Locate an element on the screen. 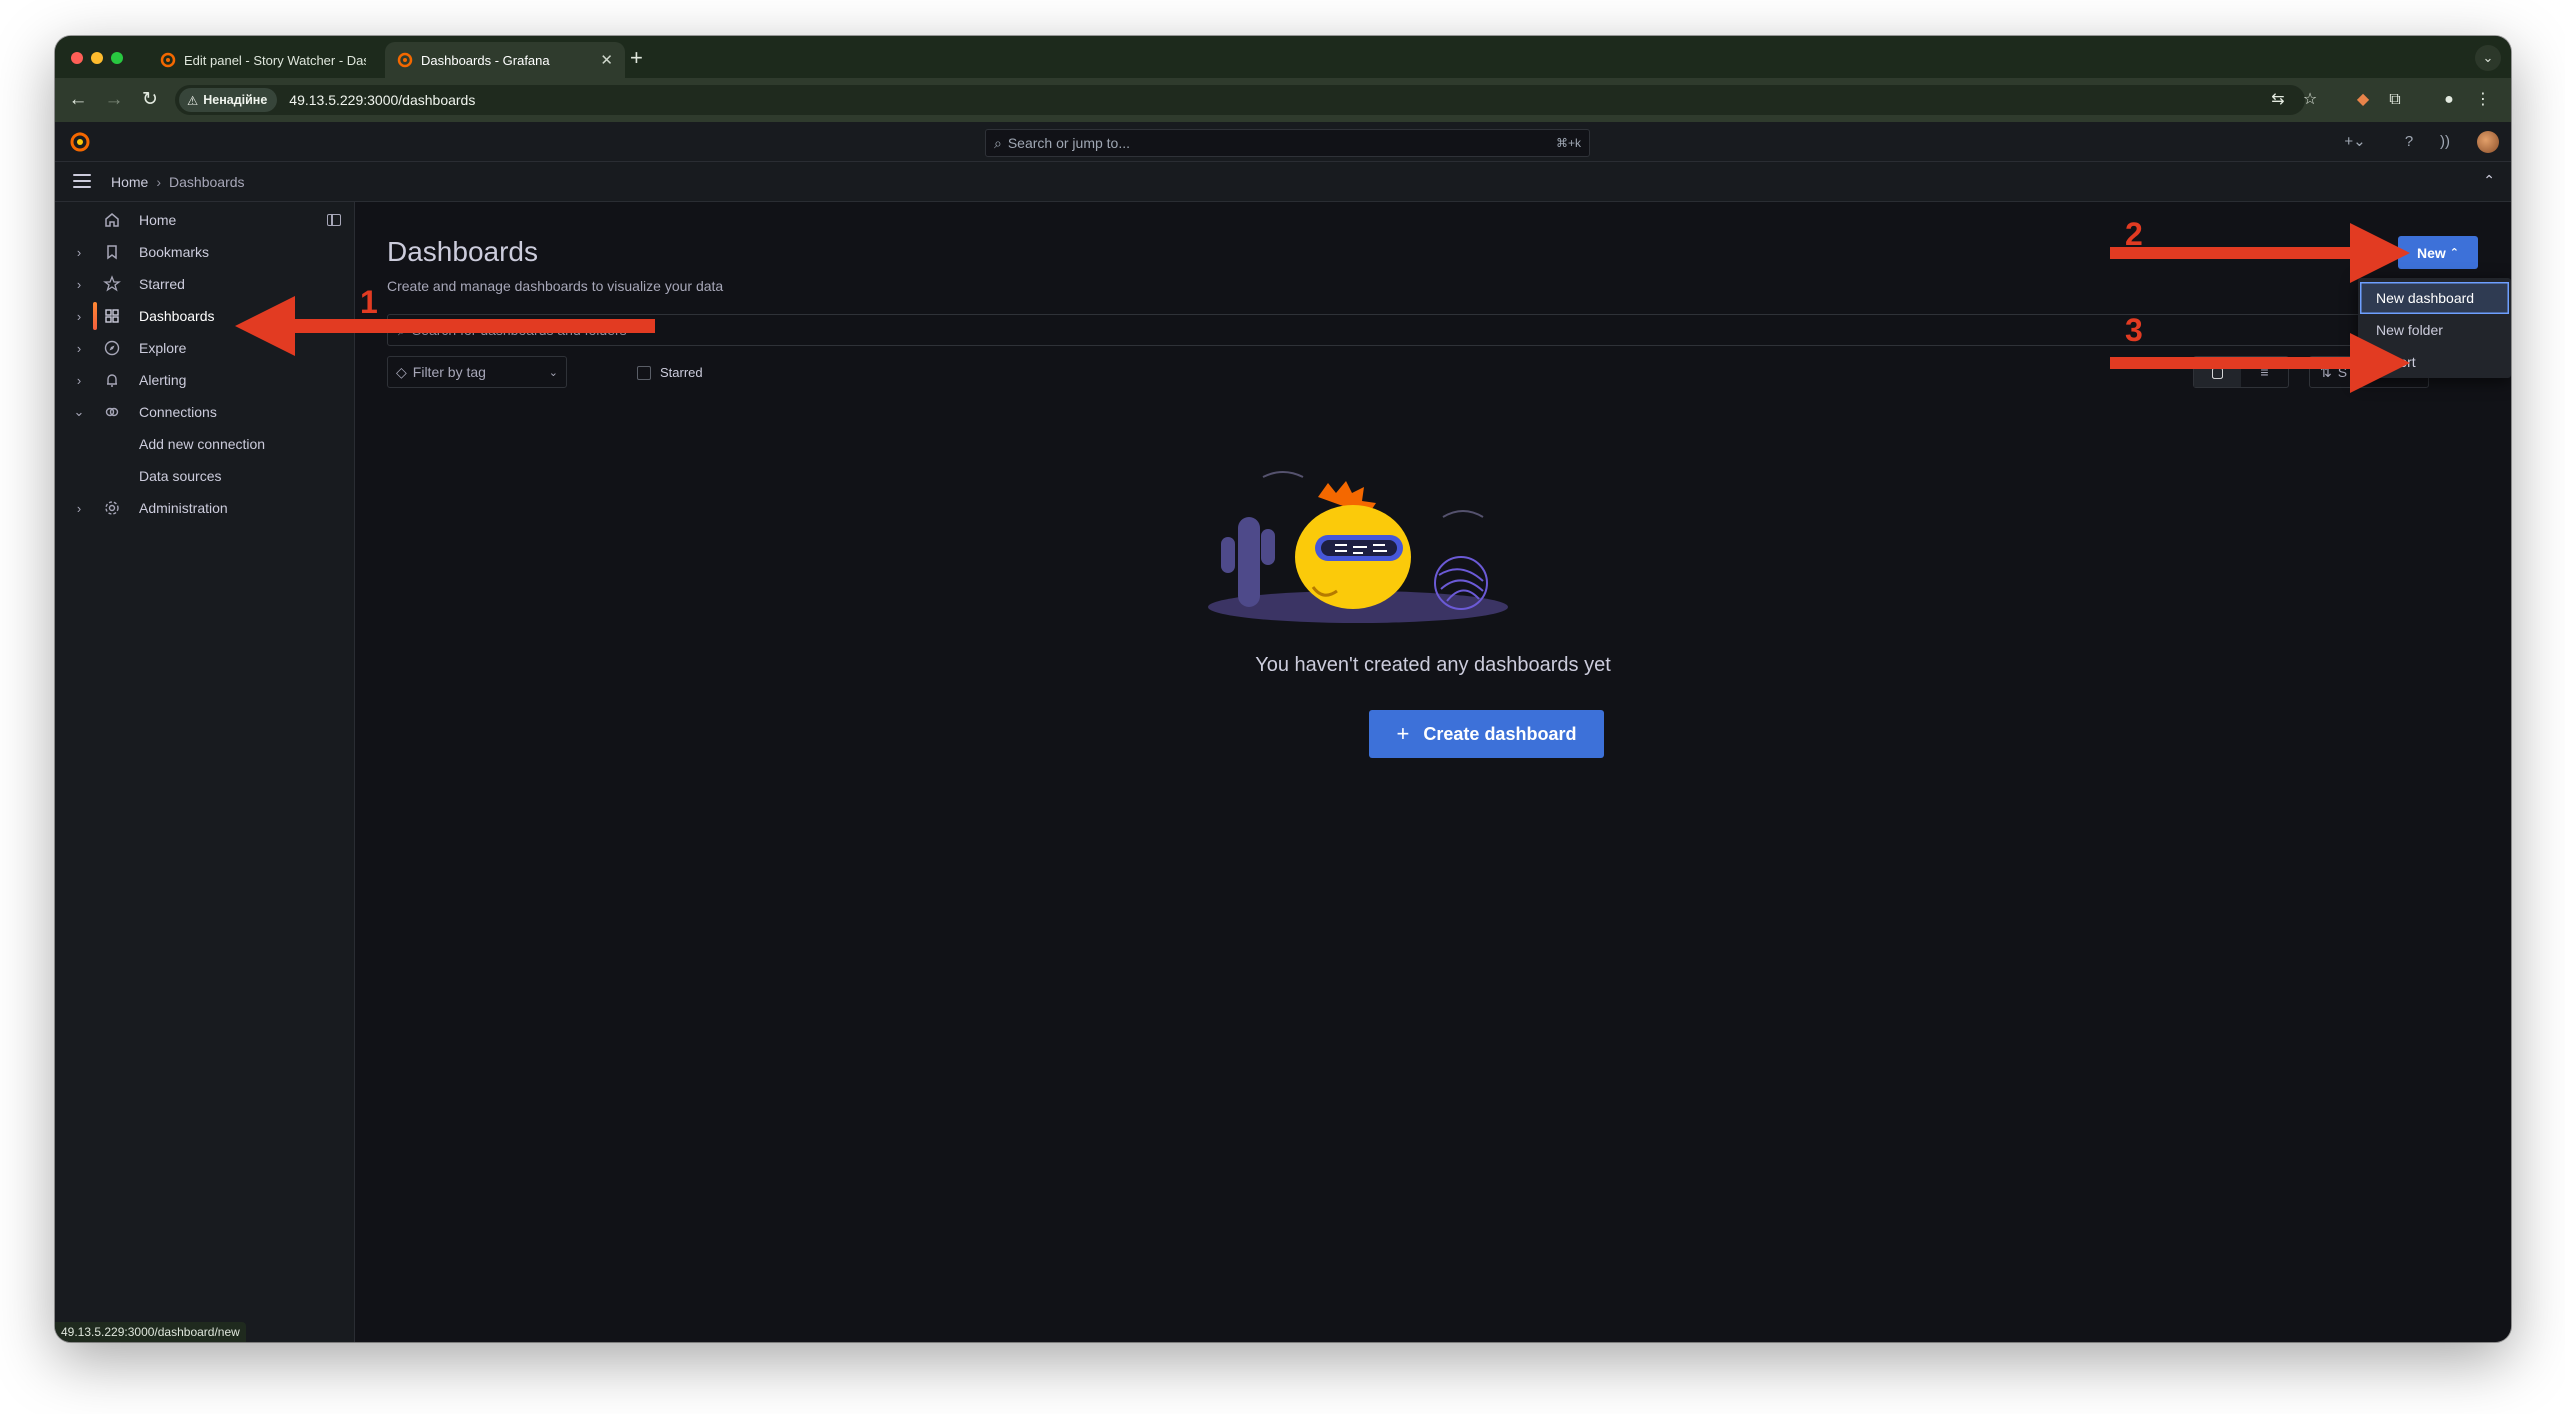 This screenshot has height=1414, width=2565. bell-icon is located at coordinates (112, 380).